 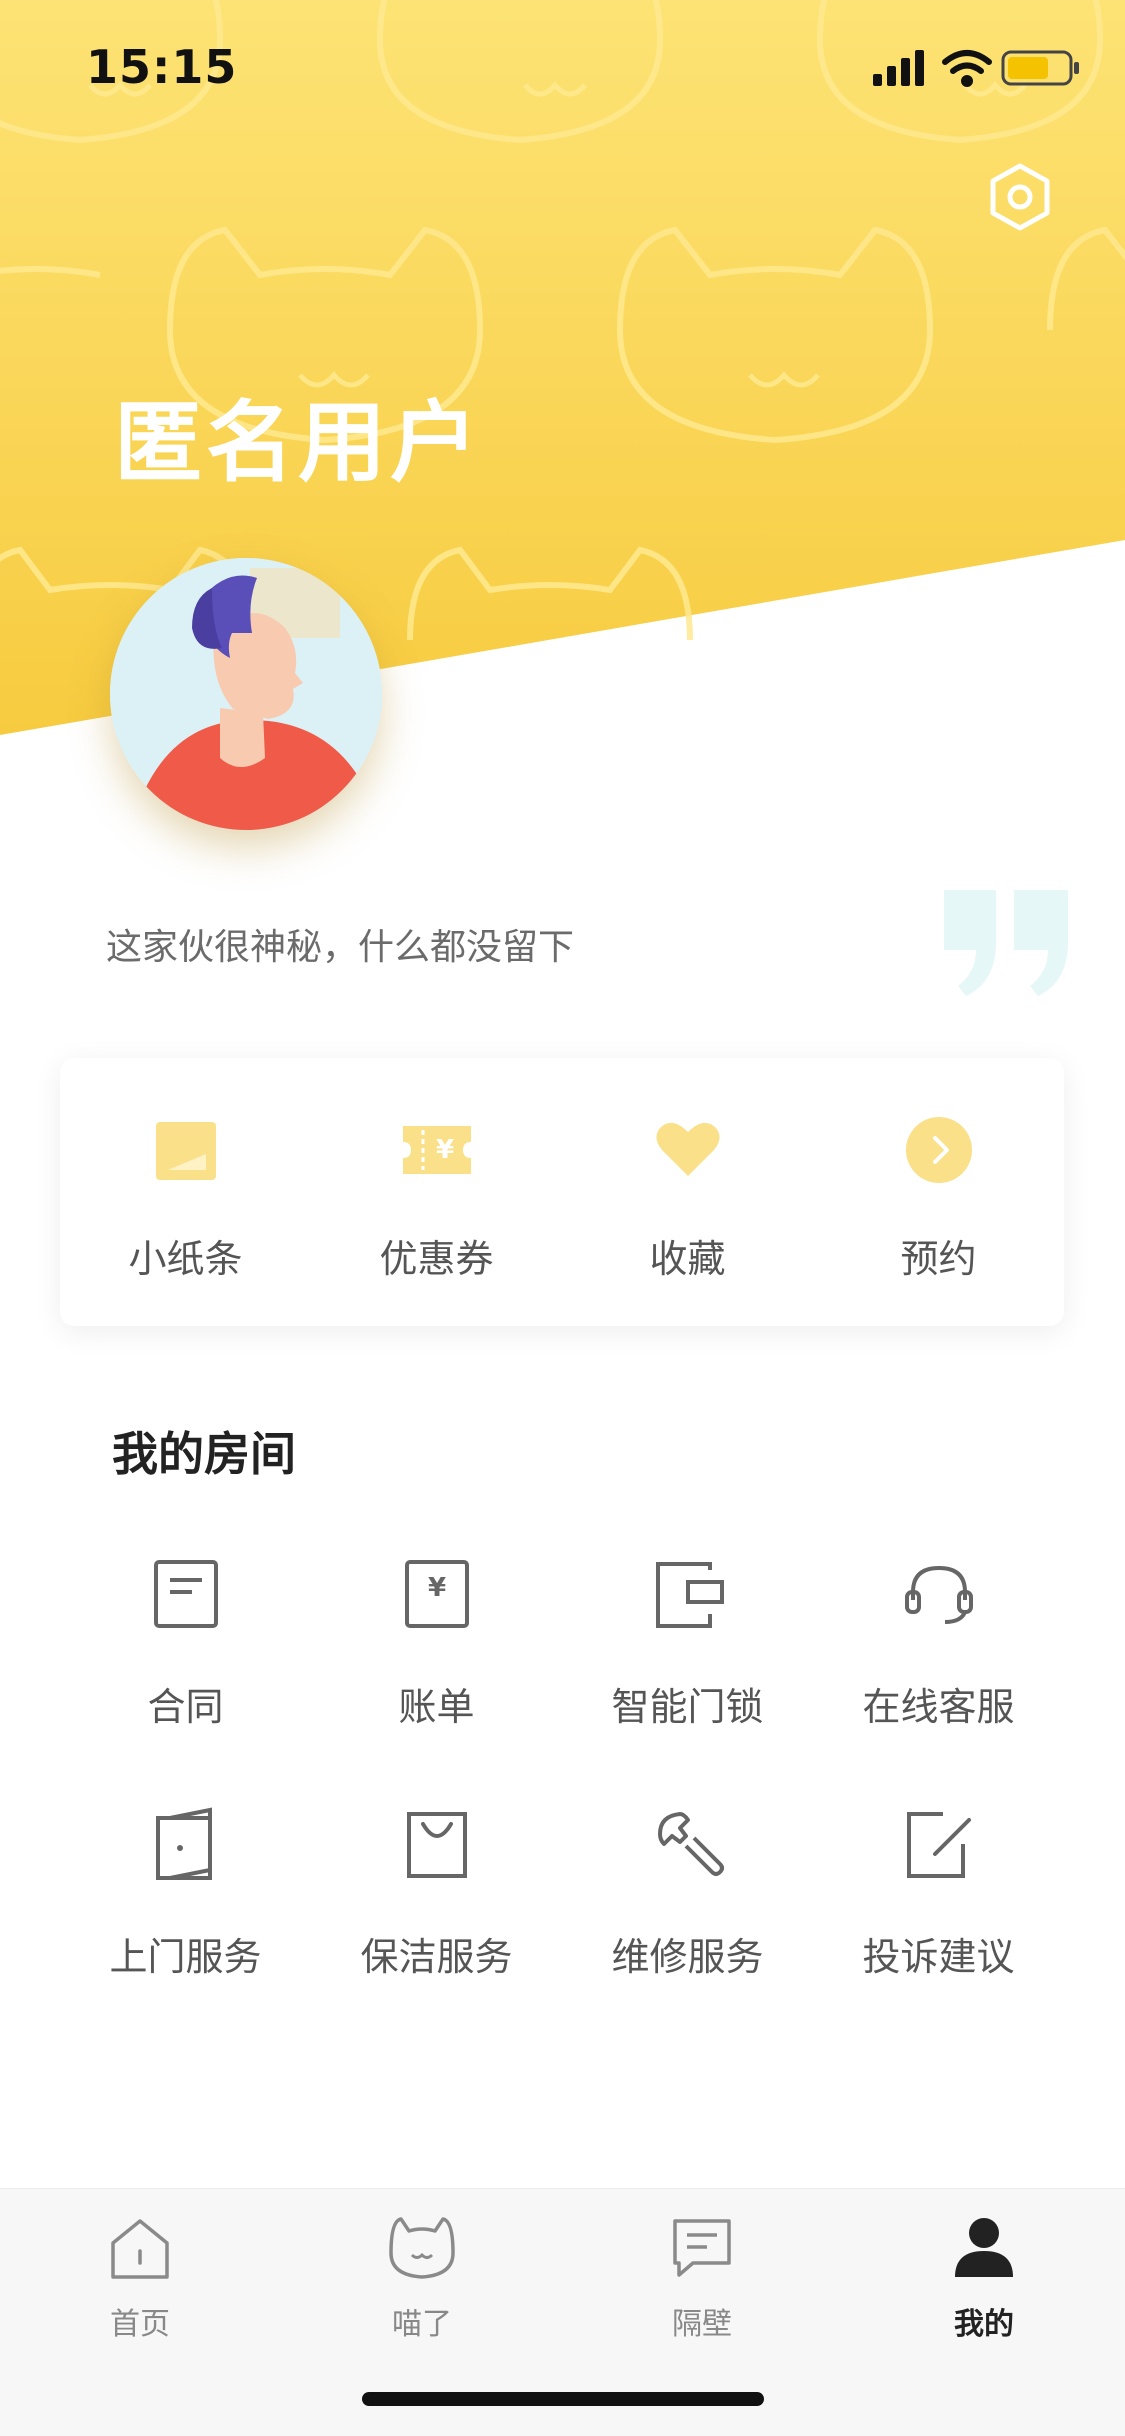 What do you see at coordinates (436, 1845) in the screenshot?
I see `cleaning-bag-icon` at bounding box center [436, 1845].